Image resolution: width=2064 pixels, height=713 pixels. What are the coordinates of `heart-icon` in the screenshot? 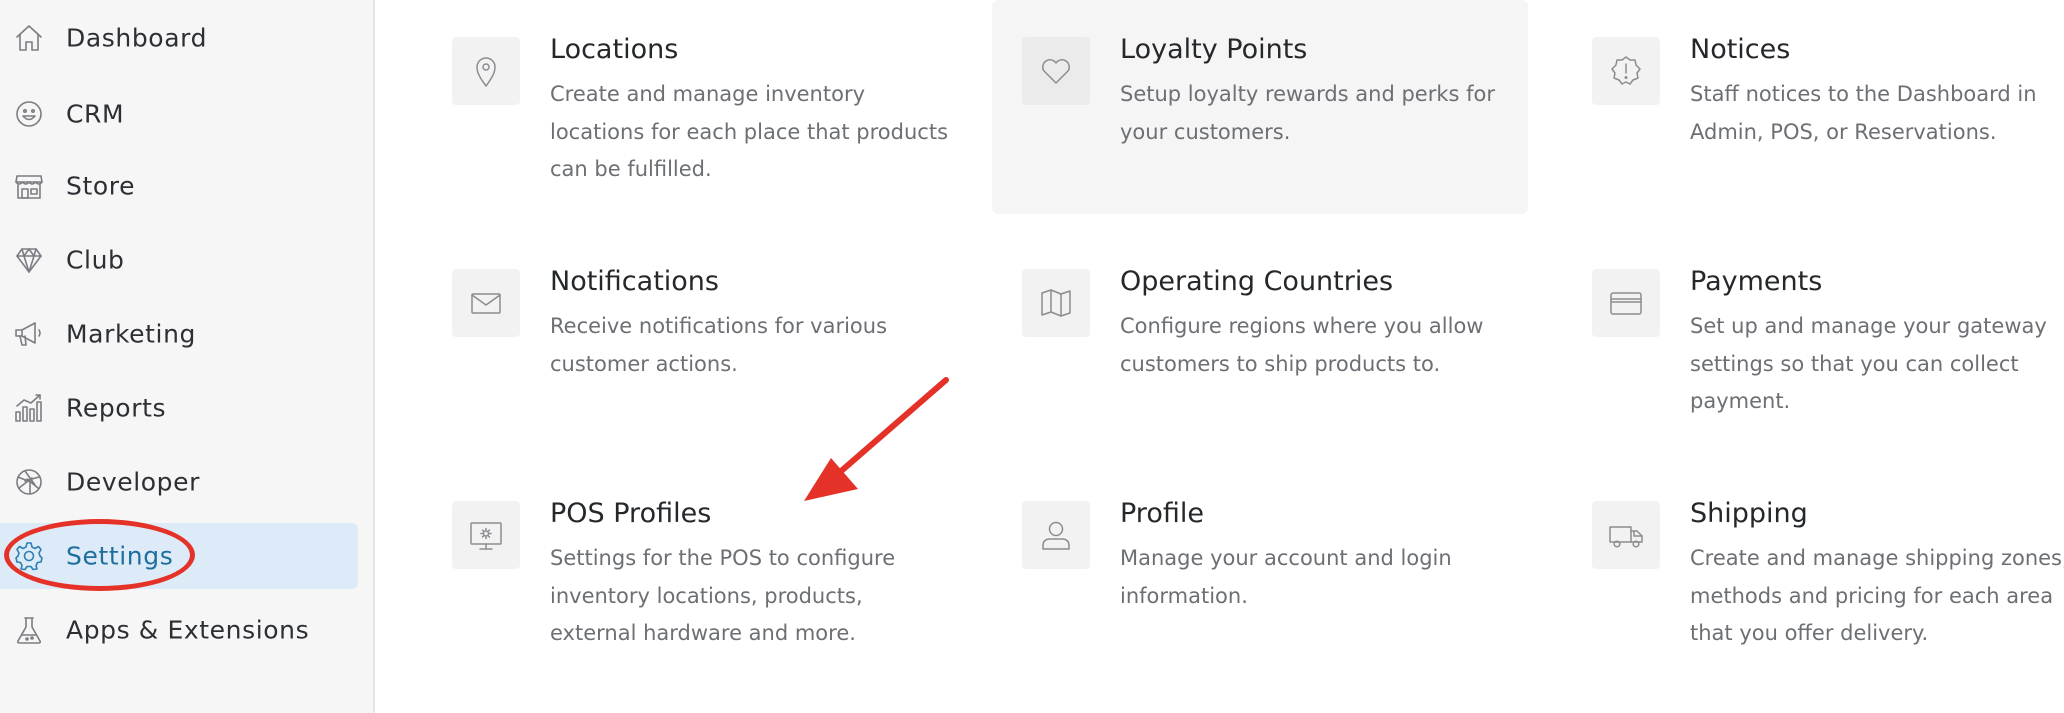 It's located at (1056, 71).